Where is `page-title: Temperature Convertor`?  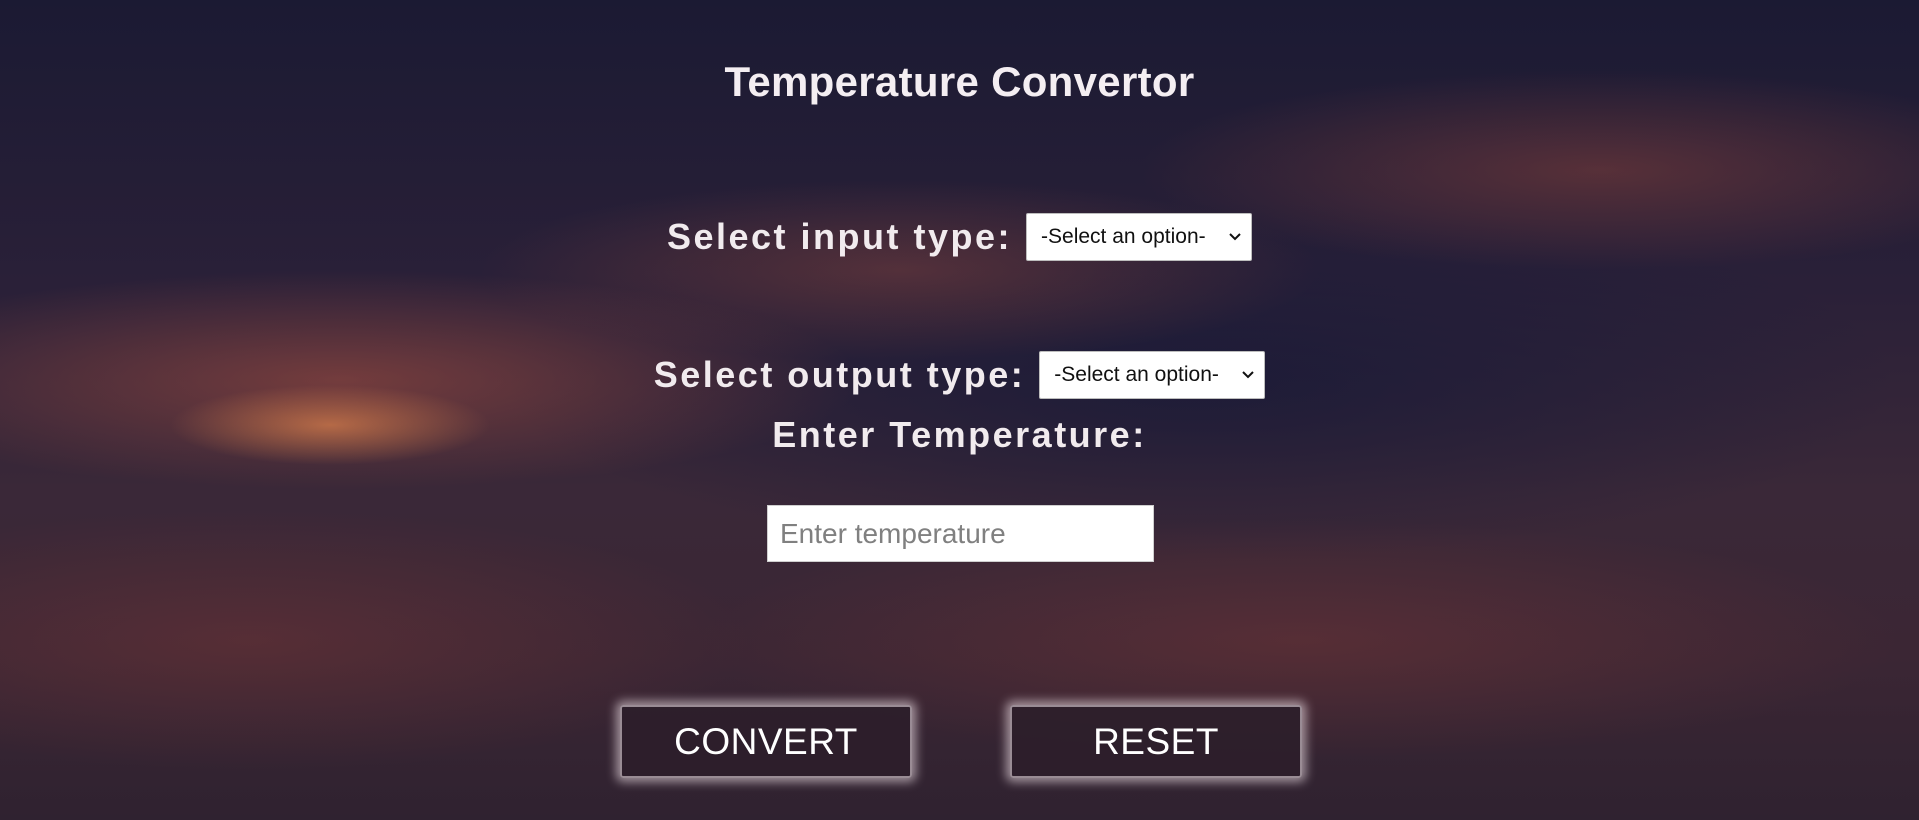
page-title: Temperature Convertor is located at coordinates (959, 81).